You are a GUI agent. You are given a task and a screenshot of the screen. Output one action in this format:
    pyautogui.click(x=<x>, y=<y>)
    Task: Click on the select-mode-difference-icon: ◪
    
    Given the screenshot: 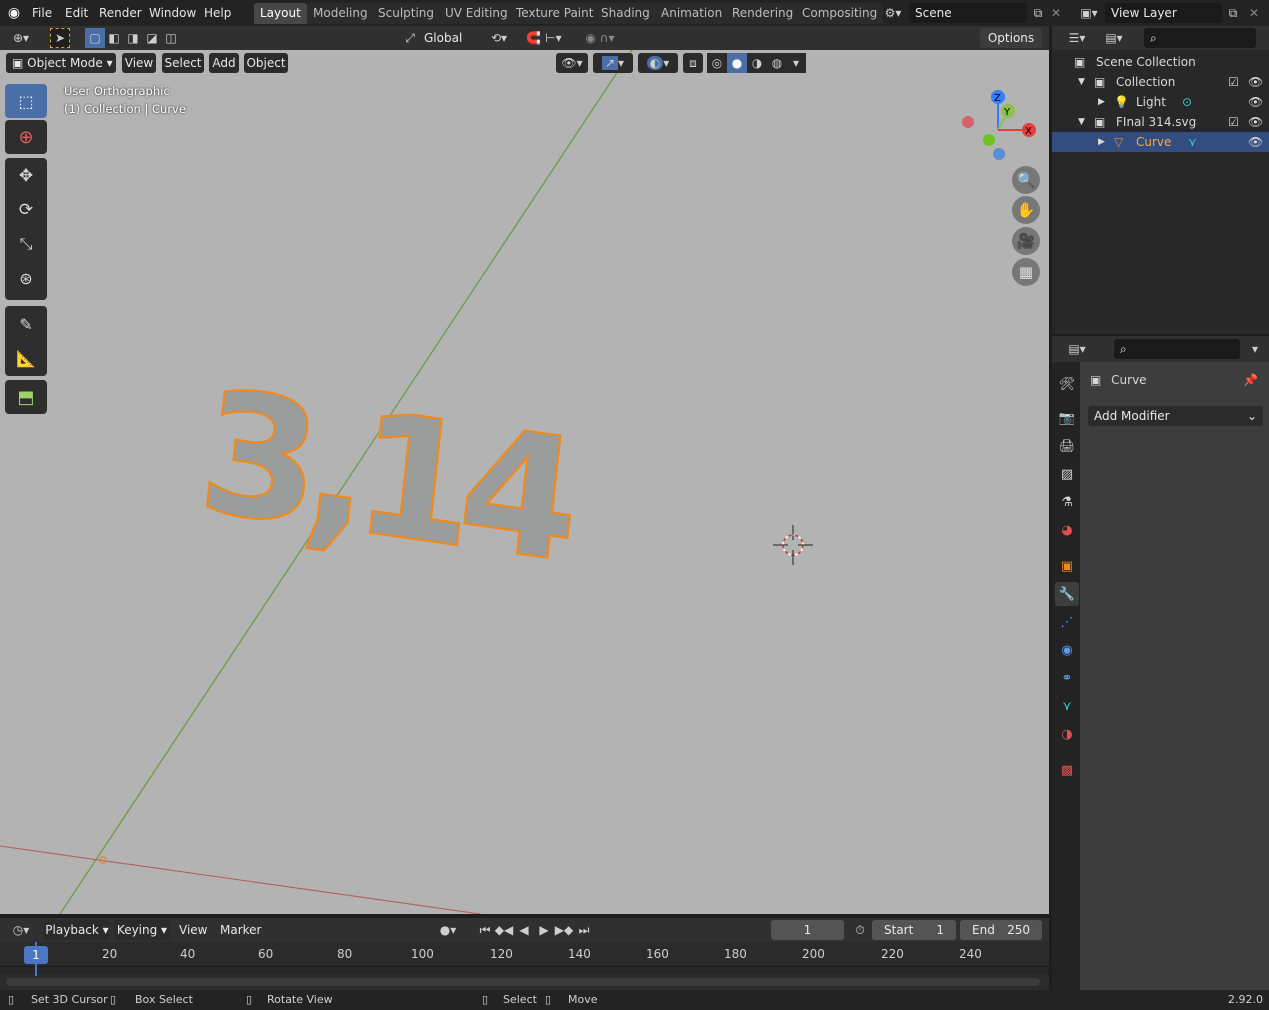 What is the action you would take?
    pyautogui.click(x=152, y=38)
    